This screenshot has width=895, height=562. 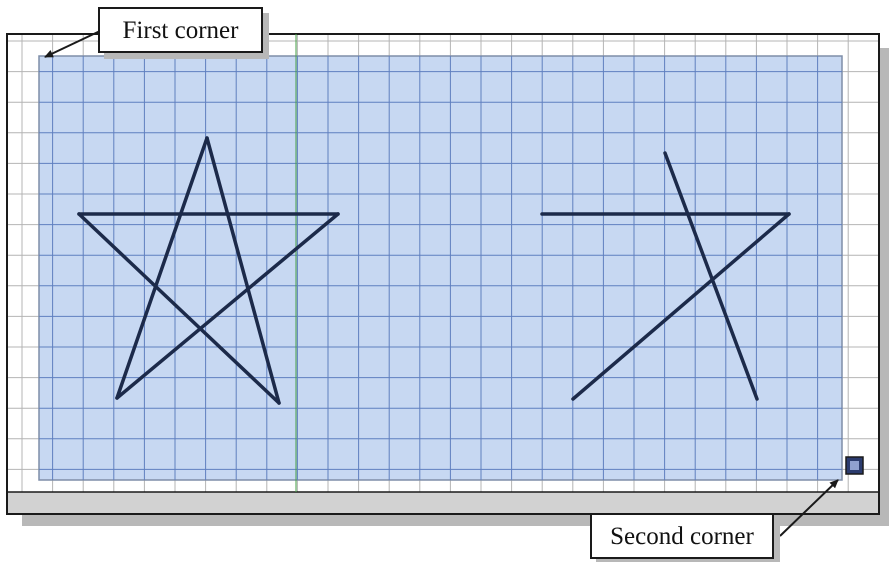 What do you see at coordinates (682, 536) in the screenshot?
I see `second-corner-label: Second corner` at bounding box center [682, 536].